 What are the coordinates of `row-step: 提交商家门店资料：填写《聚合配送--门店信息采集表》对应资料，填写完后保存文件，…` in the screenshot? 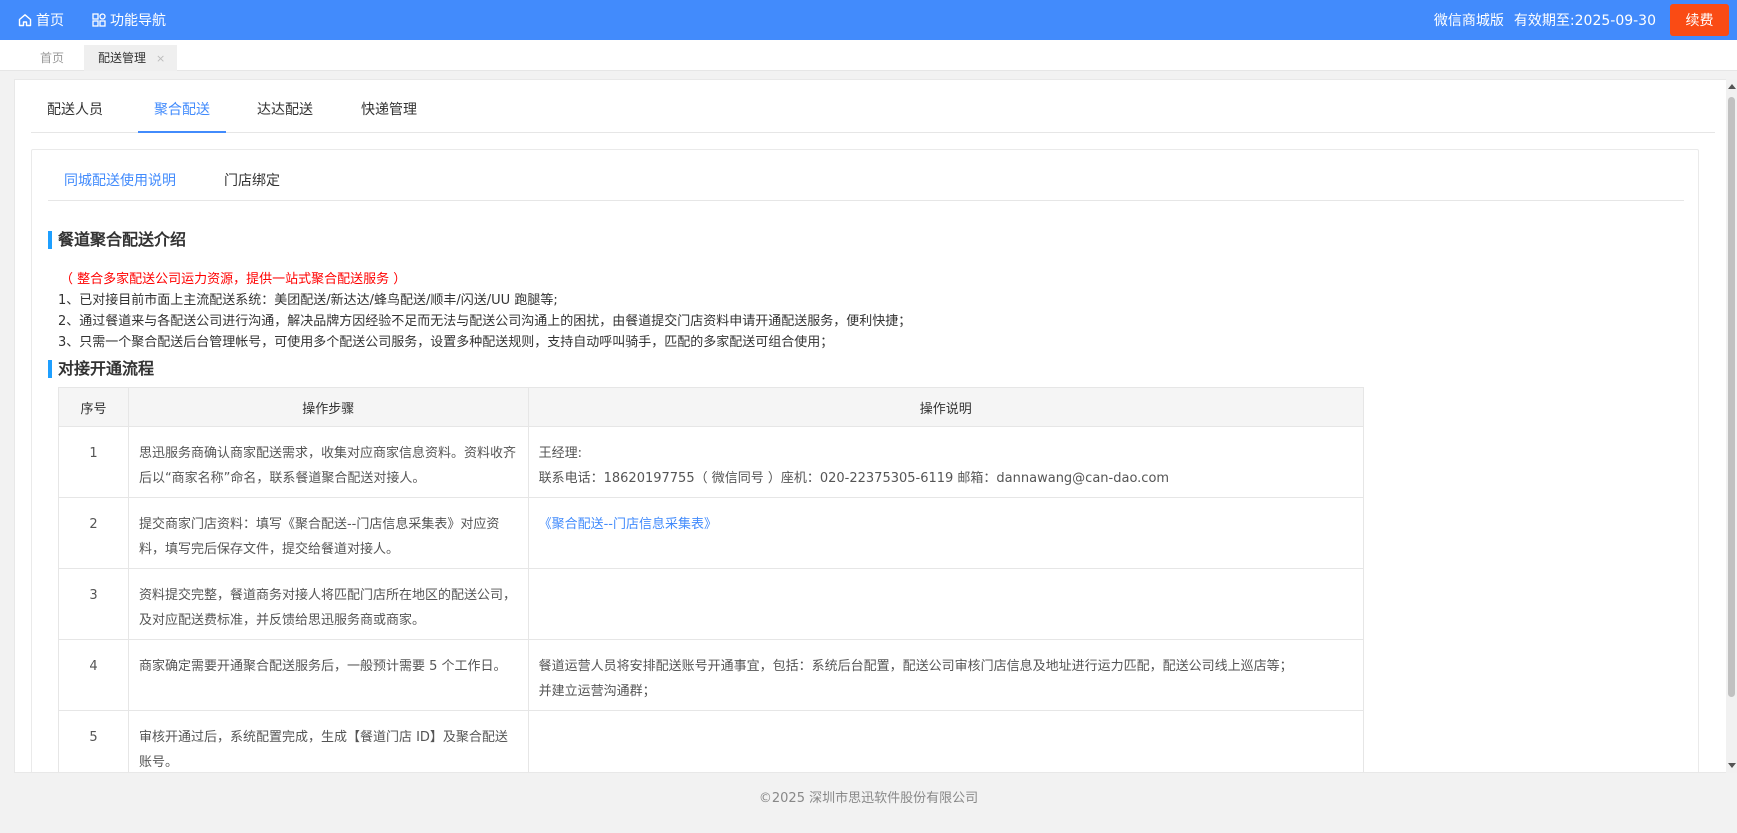 It's located at (328, 533).